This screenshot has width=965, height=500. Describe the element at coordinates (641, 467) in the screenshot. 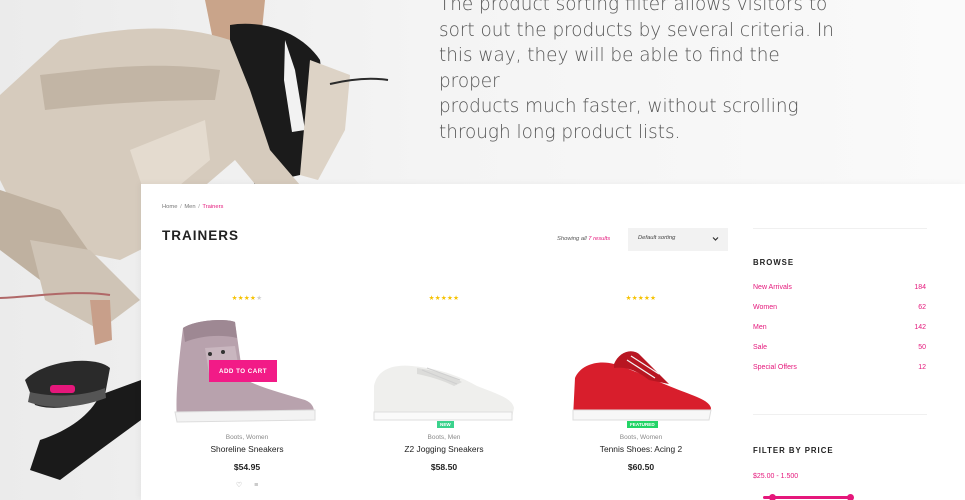

I see `product-price: $60.50` at that location.